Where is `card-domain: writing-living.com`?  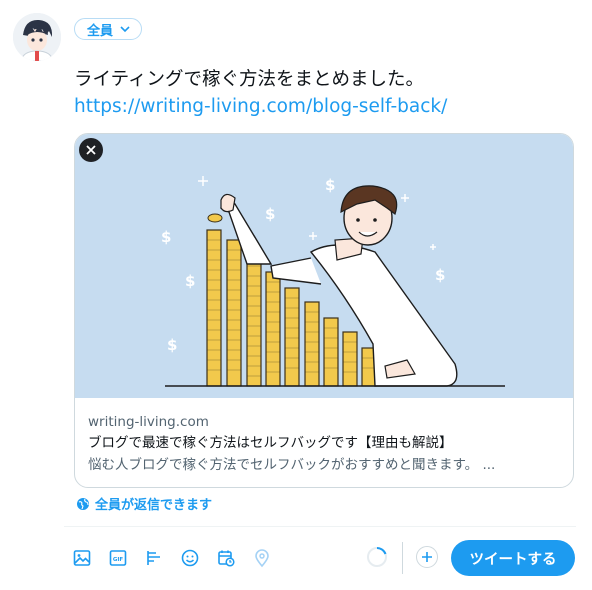
card-domain: writing-living.com is located at coordinates (148, 422).